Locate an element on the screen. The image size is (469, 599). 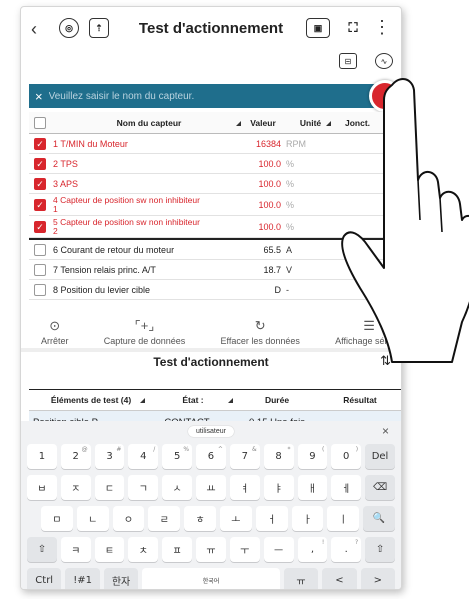
key-char: ㅂ is located at coordinates (42, 487).